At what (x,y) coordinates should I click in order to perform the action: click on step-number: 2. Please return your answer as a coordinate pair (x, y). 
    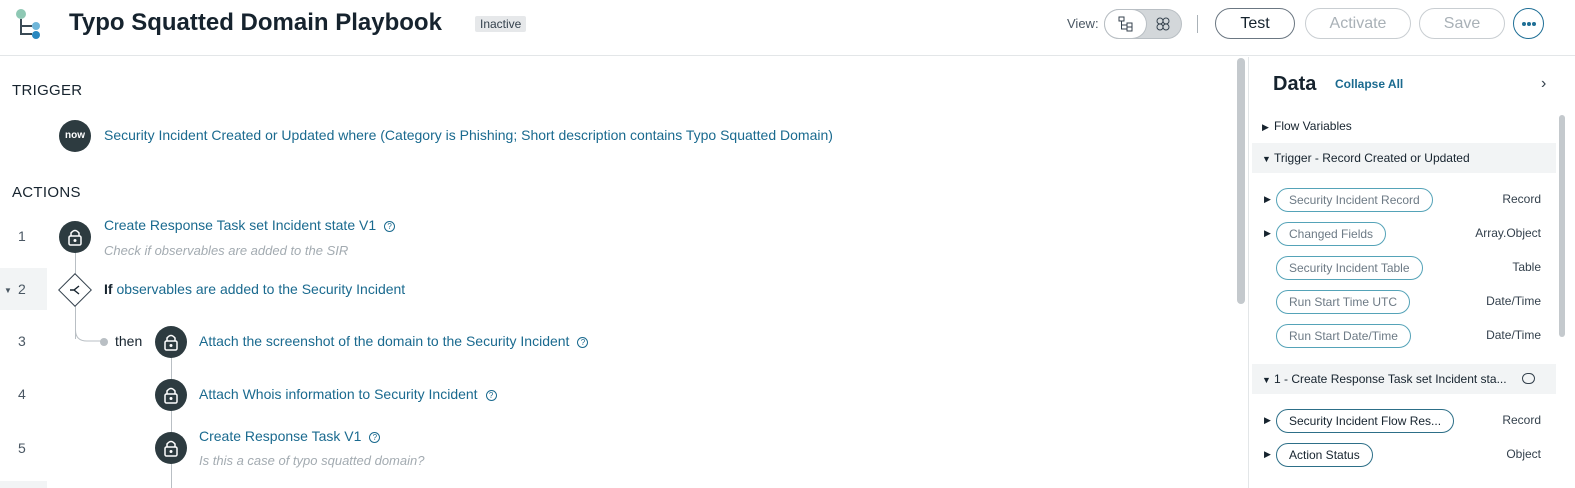
    Looking at the image, I should click on (22, 289).